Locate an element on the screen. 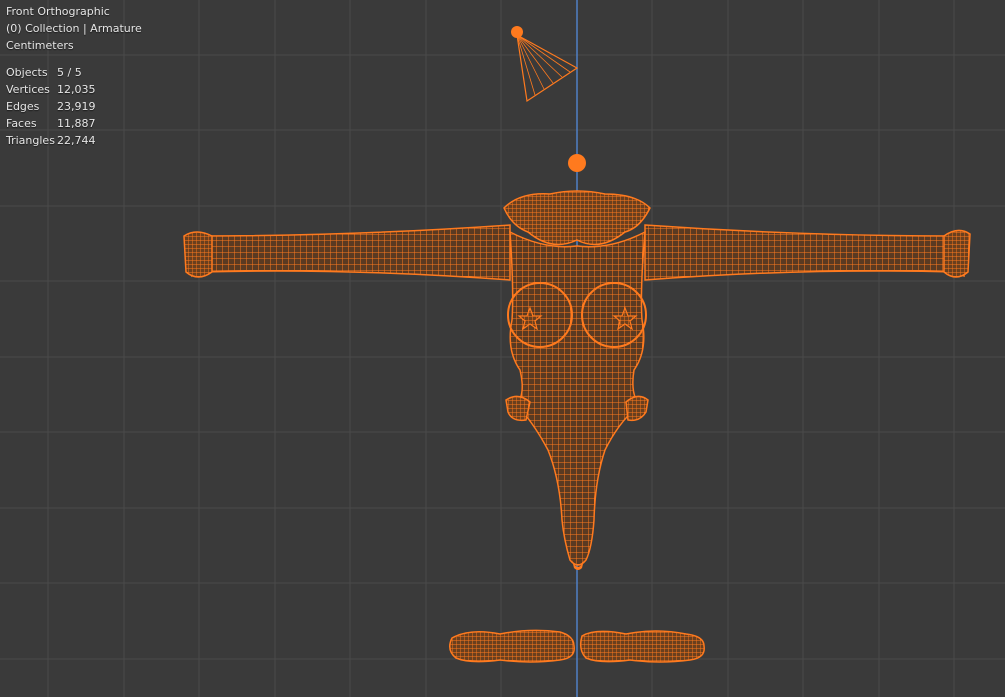 Image resolution: width=1005 pixels, height=697 pixels. stat-row-objects: Objects 5 / 5 is located at coordinates (74, 72).